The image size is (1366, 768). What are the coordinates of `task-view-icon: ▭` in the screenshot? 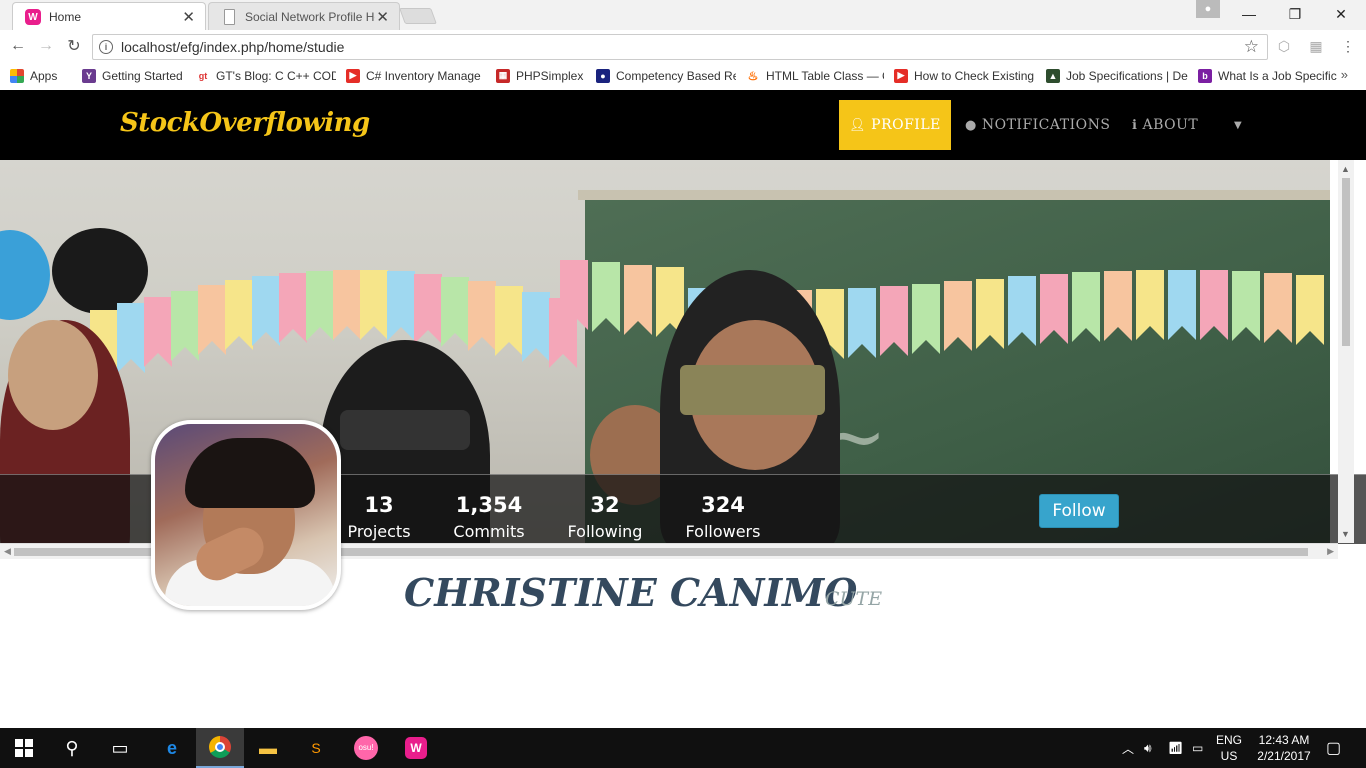 It's located at (120, 748).